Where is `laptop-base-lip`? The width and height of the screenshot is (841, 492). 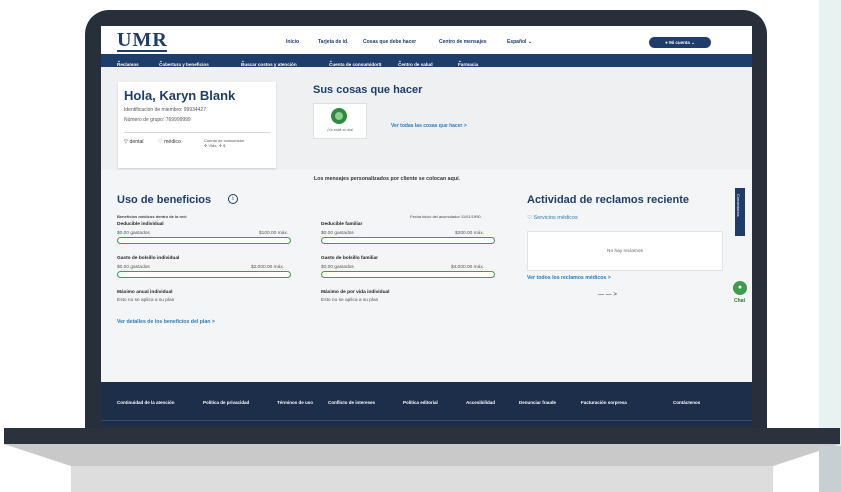
laptop-base-lip is located at coordinates (422, 455).